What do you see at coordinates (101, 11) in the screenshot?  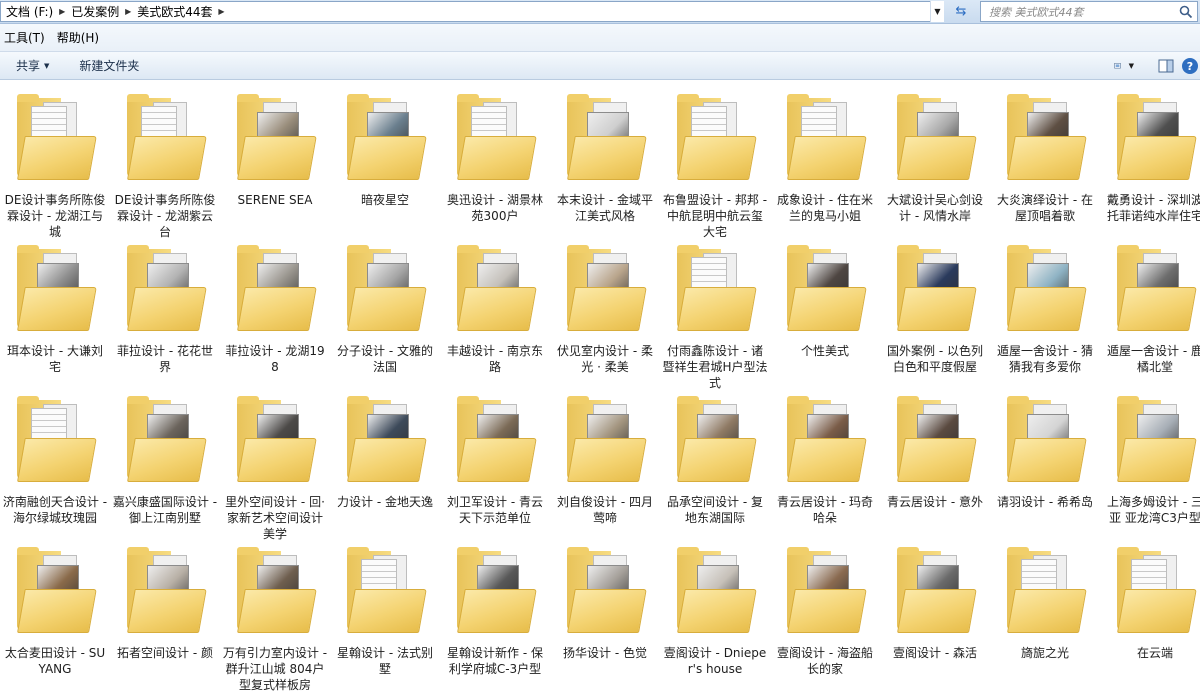 I see `breadcrumb-folder: 已发案例 ▶` at bounding box center [101, 11].